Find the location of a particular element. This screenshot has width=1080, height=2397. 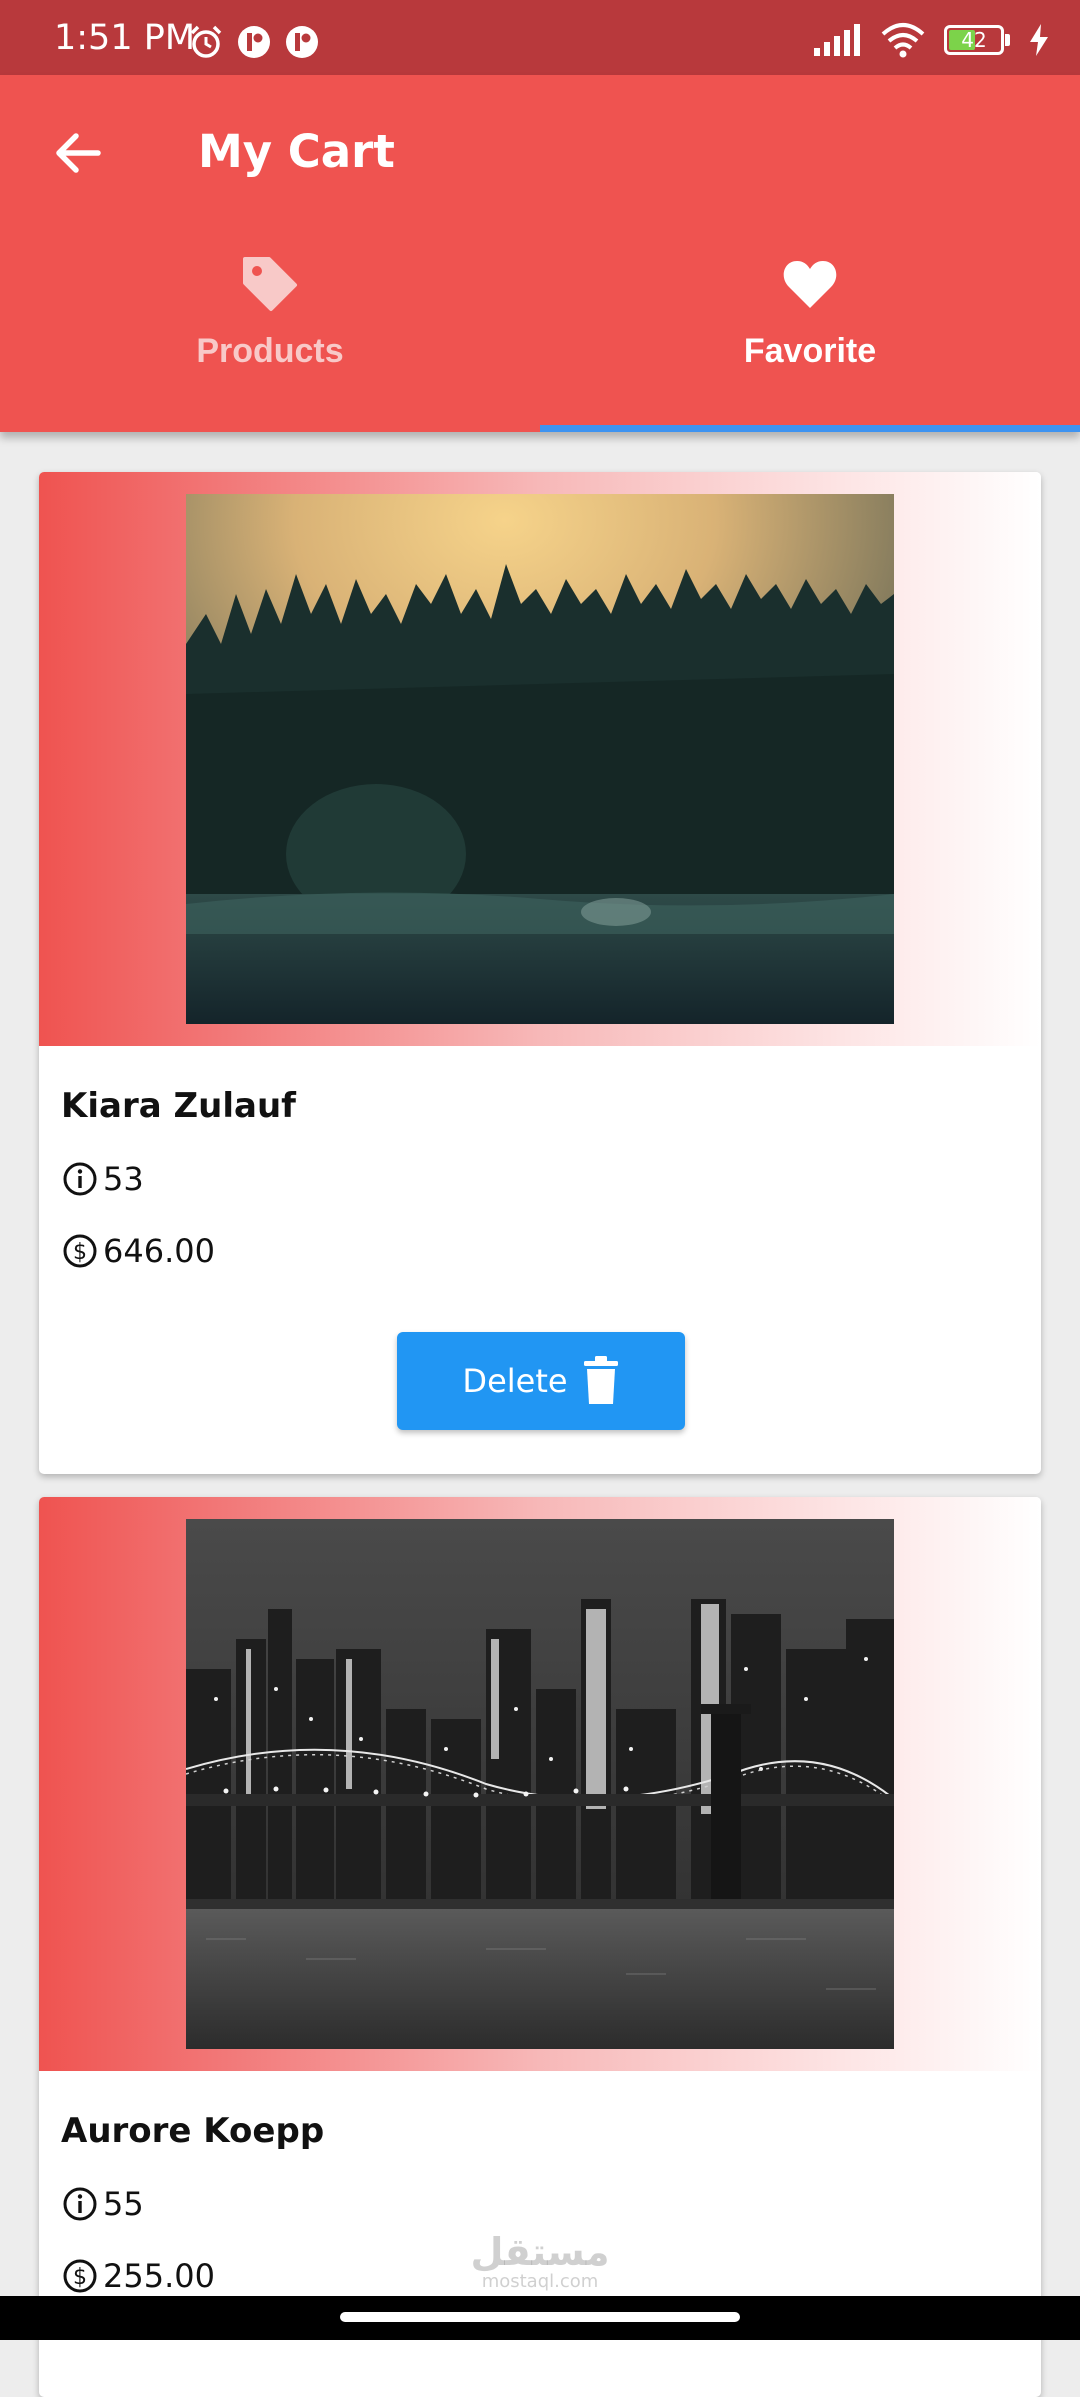

product-quantity: 53 is located at coordinates (123, 1179).